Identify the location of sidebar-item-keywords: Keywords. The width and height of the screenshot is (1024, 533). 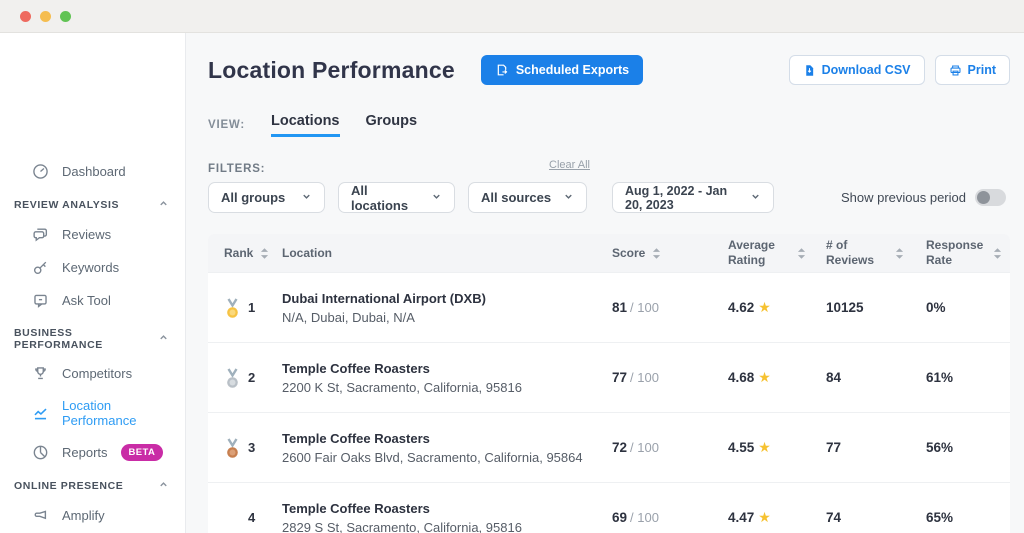
(92, 267).